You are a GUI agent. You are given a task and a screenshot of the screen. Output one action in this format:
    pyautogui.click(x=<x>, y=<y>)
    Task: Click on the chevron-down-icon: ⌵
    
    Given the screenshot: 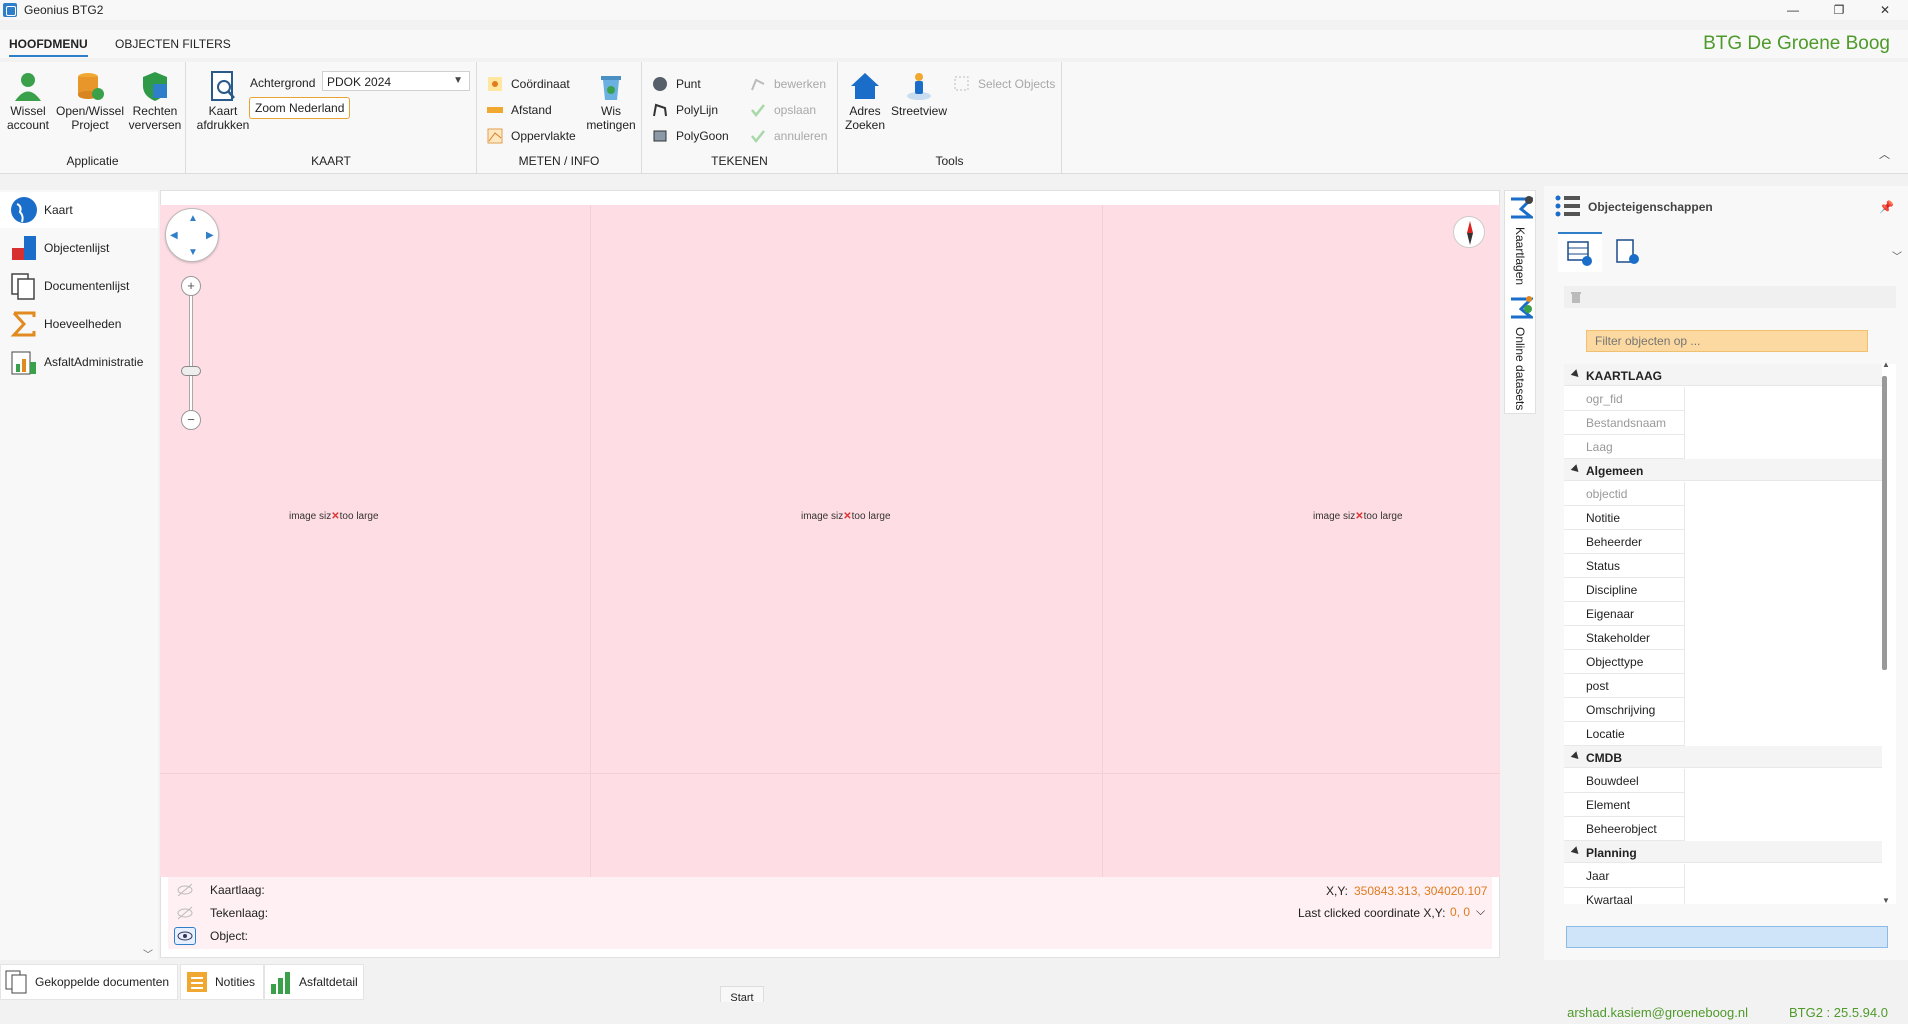 What is the action you would take?
    pyautogui.click(x=1480, y=911)
    